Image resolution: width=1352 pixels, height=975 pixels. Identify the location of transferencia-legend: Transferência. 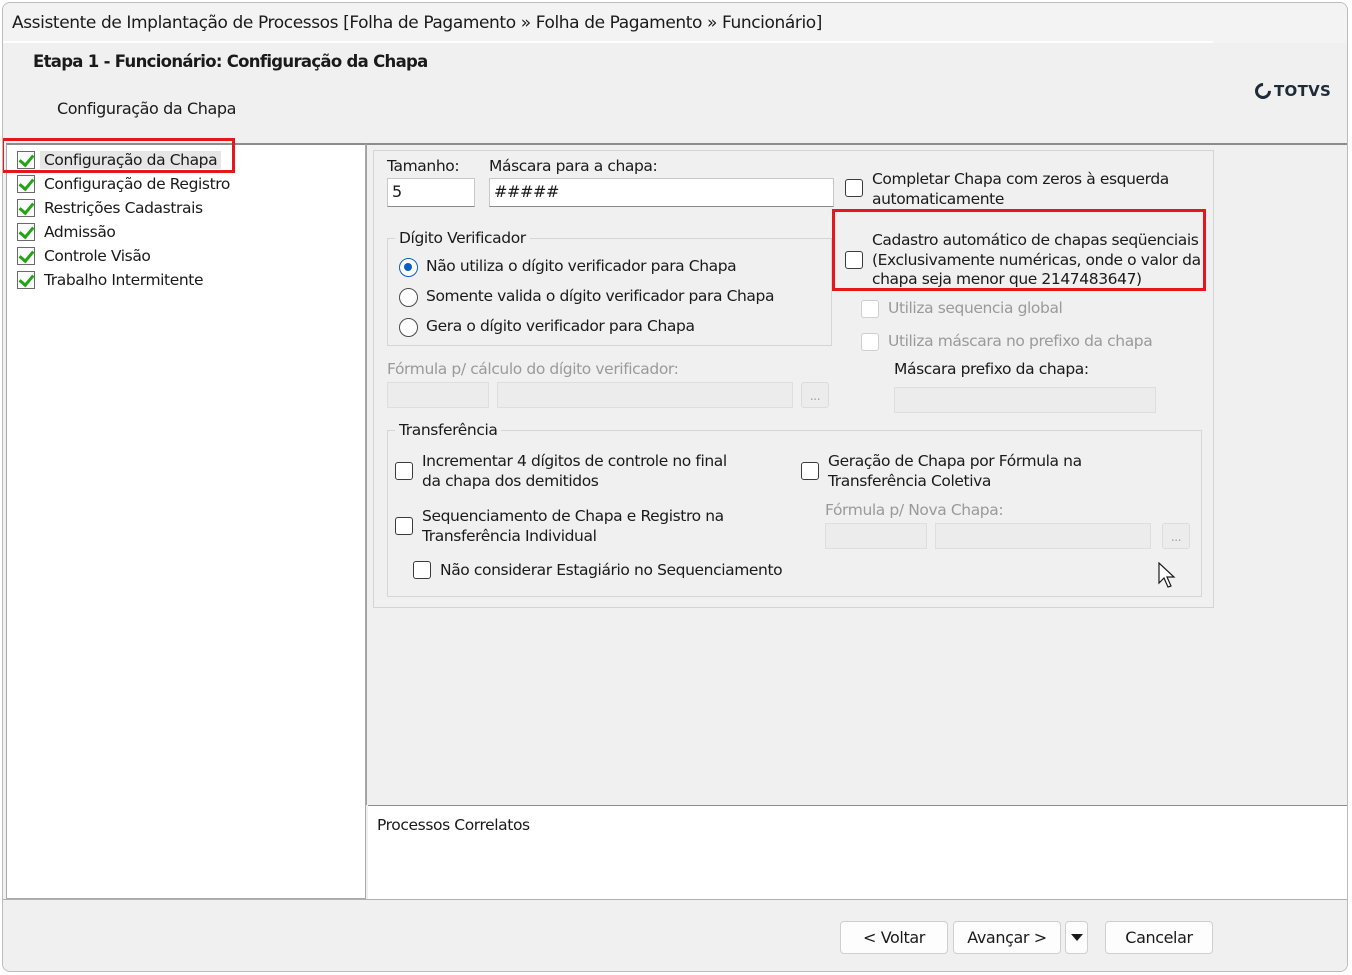
(448, 430).